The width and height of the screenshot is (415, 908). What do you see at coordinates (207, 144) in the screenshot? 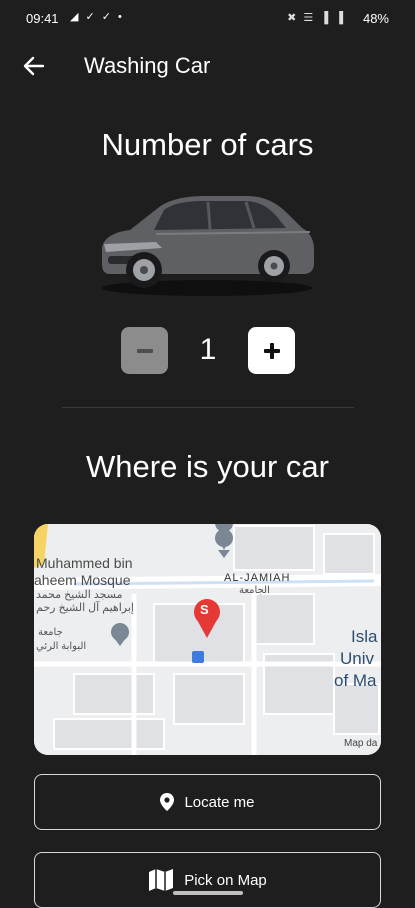
I see `cars-section-title: Number of cars` at bounding box center [207, 144].